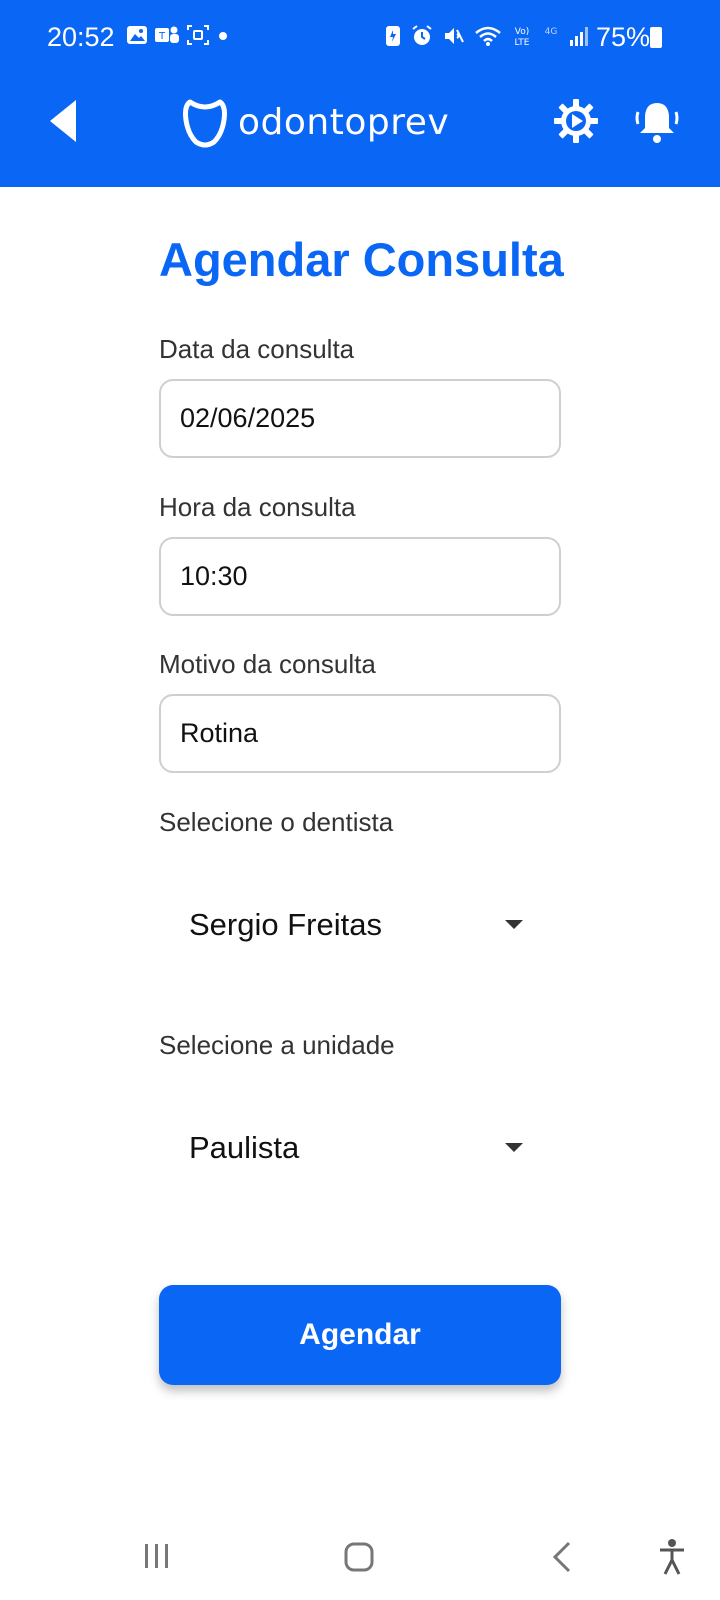 The width and height of the screenshot is (720, 1600). I want to click on brand-logo: odontoprev, so click(315, 122).